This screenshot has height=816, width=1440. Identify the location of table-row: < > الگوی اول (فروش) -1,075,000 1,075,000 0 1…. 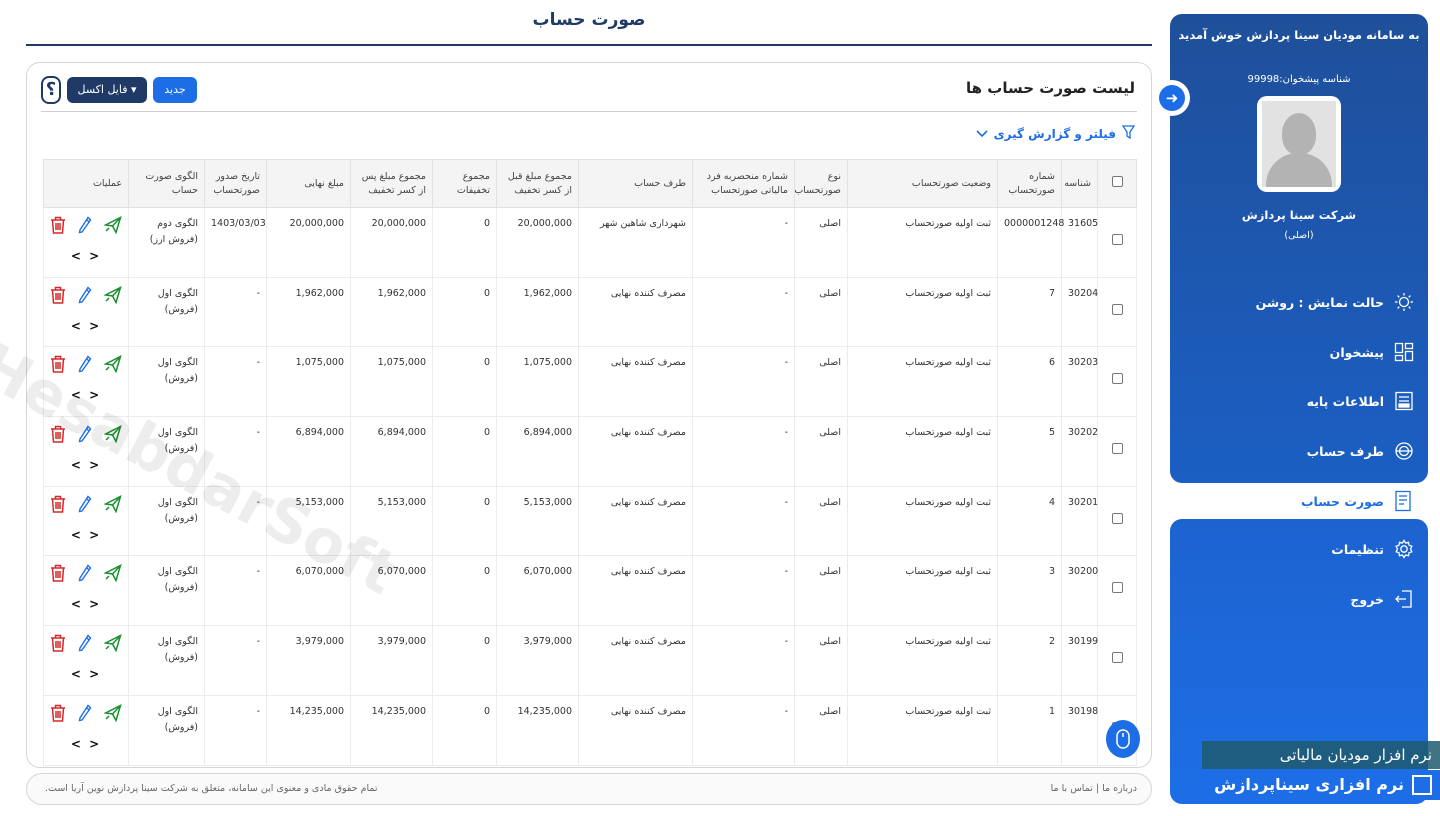
(590, 382).